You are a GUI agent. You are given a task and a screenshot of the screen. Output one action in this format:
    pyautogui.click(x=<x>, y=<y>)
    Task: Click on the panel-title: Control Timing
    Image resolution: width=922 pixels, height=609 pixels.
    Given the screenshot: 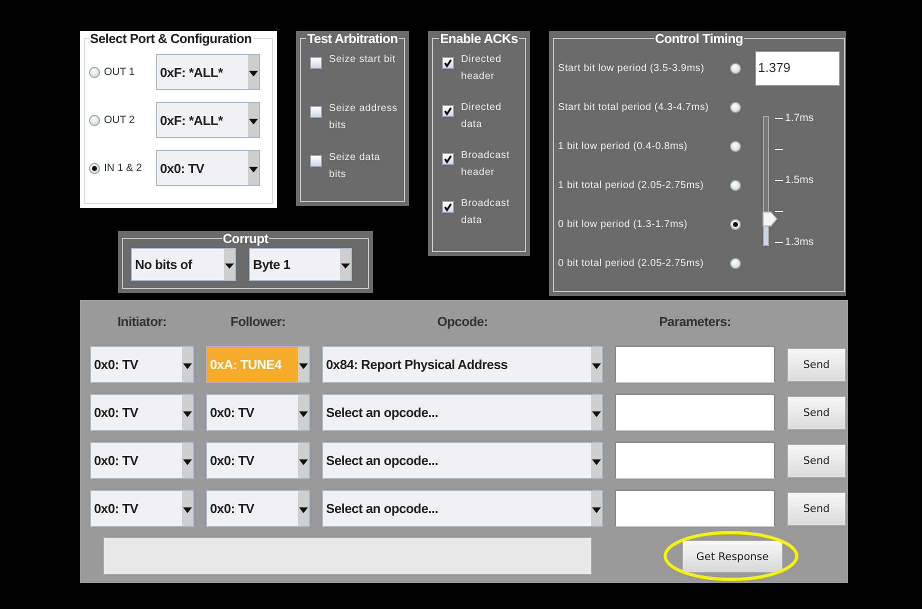 What is the action you would take?
    pyautogui.click(x=699, y=38)
    